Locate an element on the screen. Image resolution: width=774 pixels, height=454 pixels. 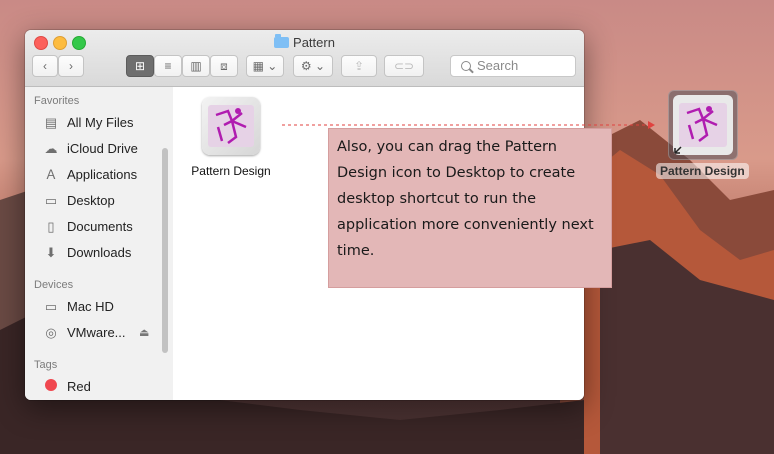
desktop-shortcut-icon is located at coordinates (703, 125).